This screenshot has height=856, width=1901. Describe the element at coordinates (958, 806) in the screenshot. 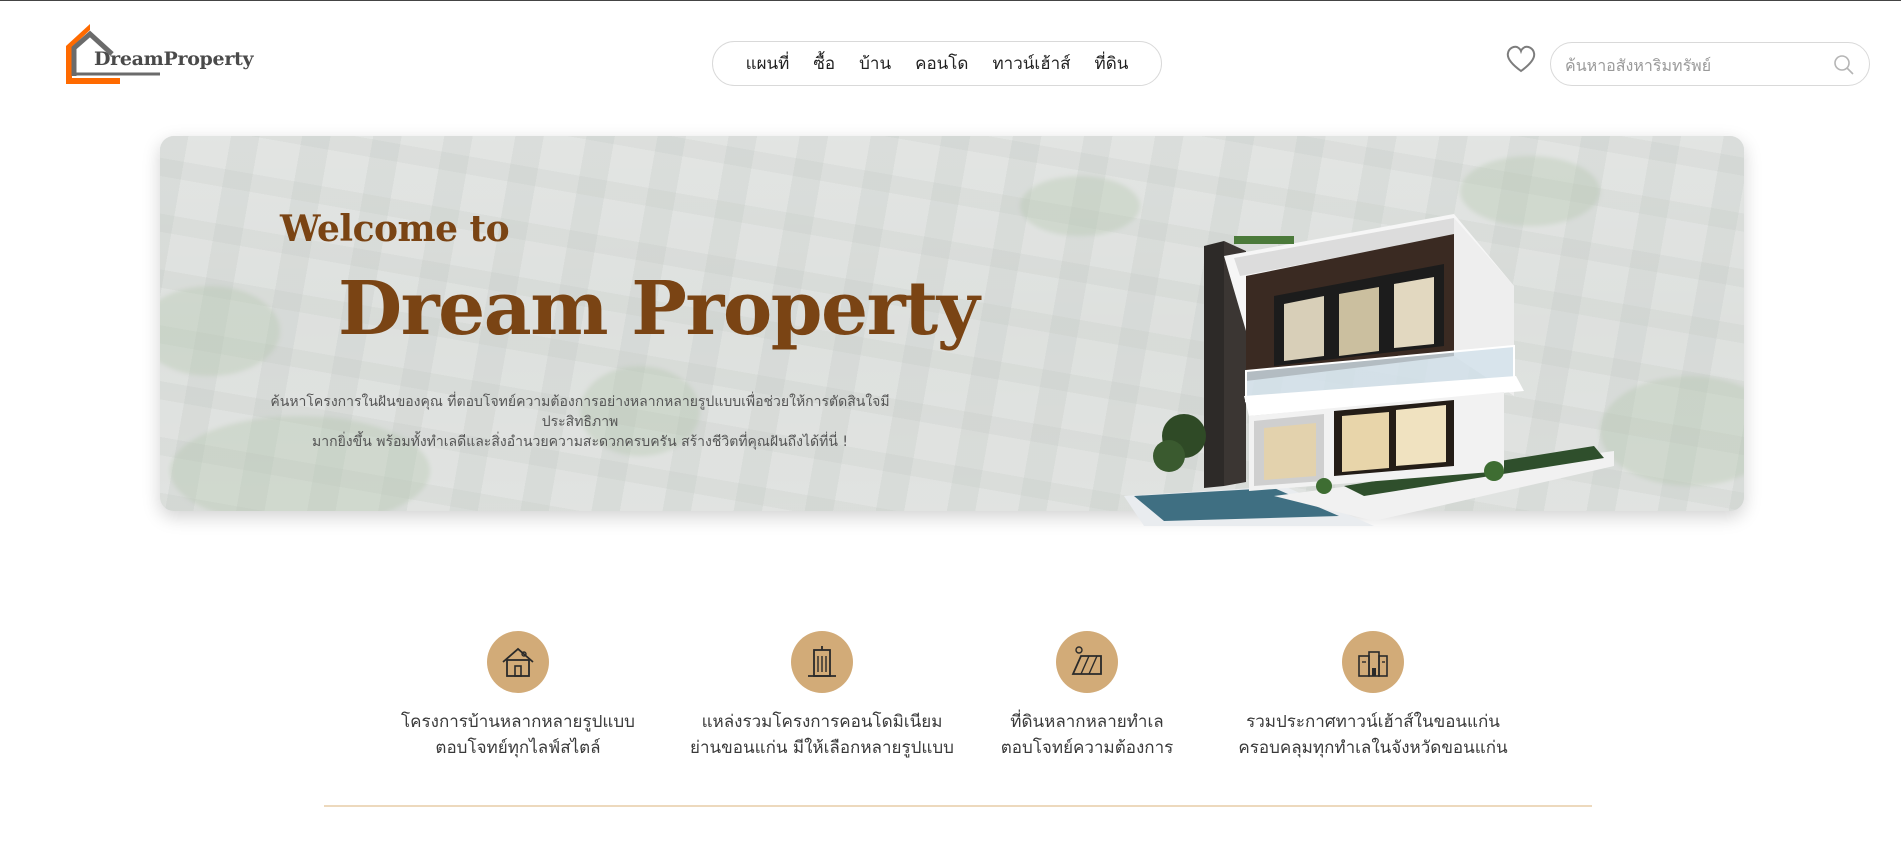

I see `section-divider` at that location.